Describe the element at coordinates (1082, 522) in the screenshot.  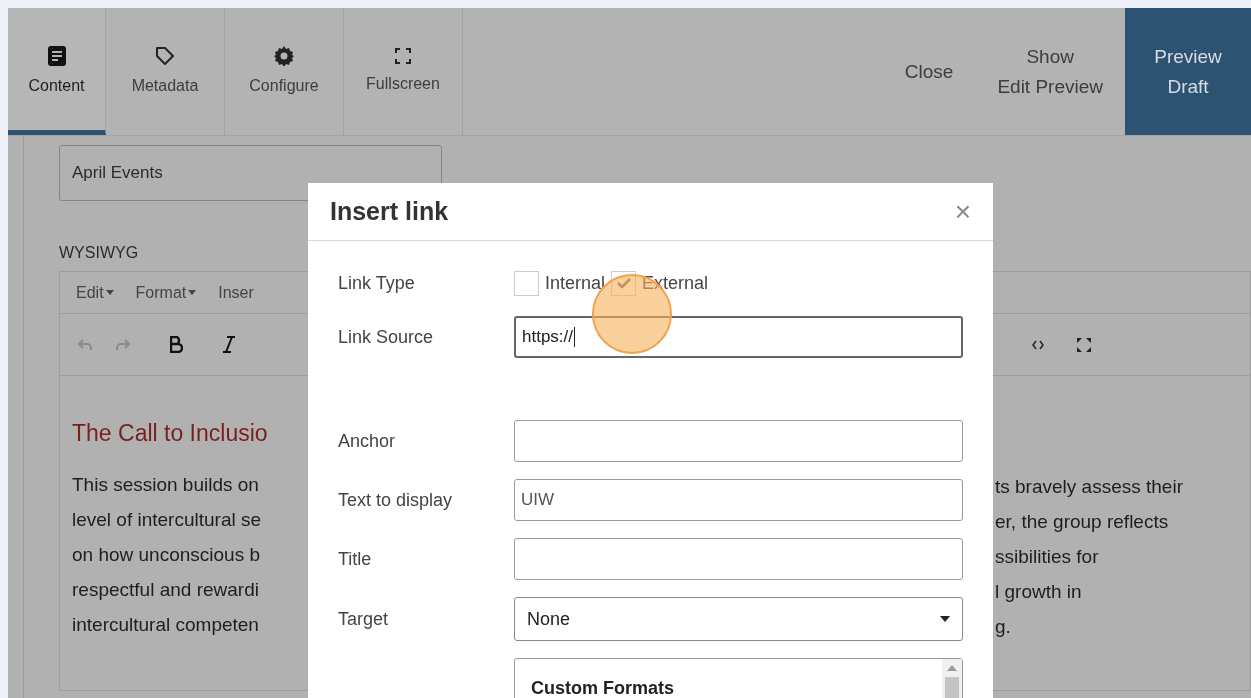
I see `body-text: er, the group reflects` at that location.